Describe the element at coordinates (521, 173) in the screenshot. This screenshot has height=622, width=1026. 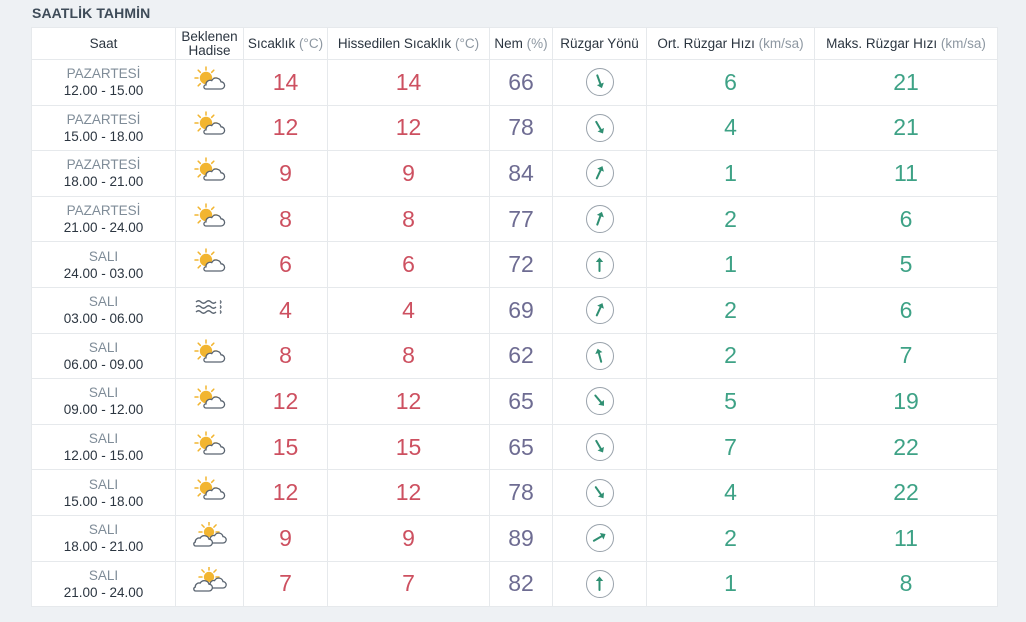
I see `humidity-value: 84` at that location.